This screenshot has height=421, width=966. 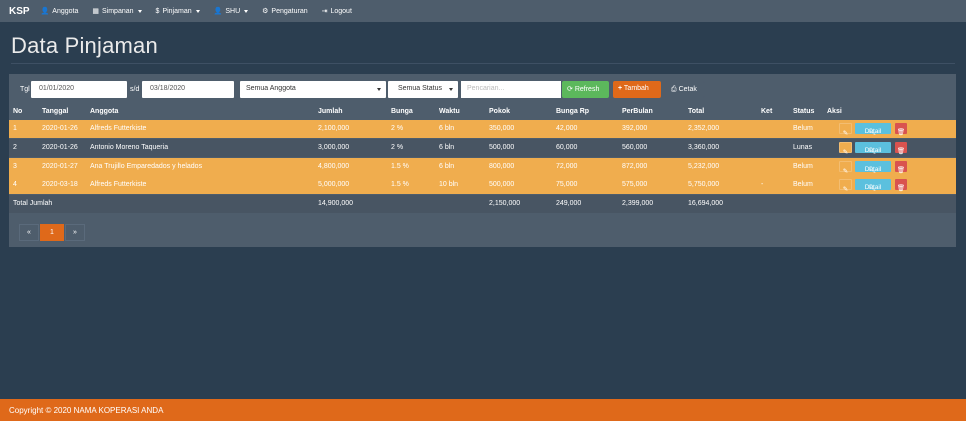 I want to click on date-to-input: 03/18/2020, so click(x=188, y=89).